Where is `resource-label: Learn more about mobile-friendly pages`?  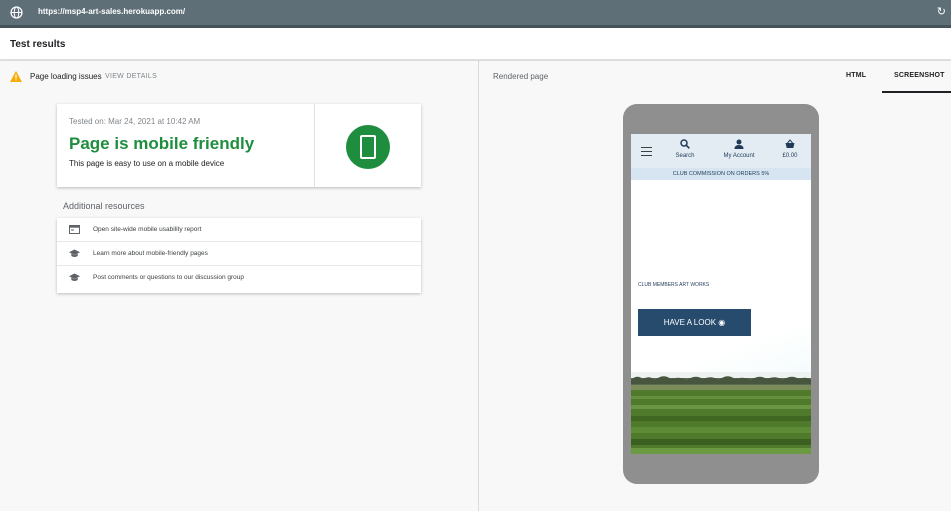
resource-label: Learn more about mobile-friendly pages is located at coordinates (150, 253).